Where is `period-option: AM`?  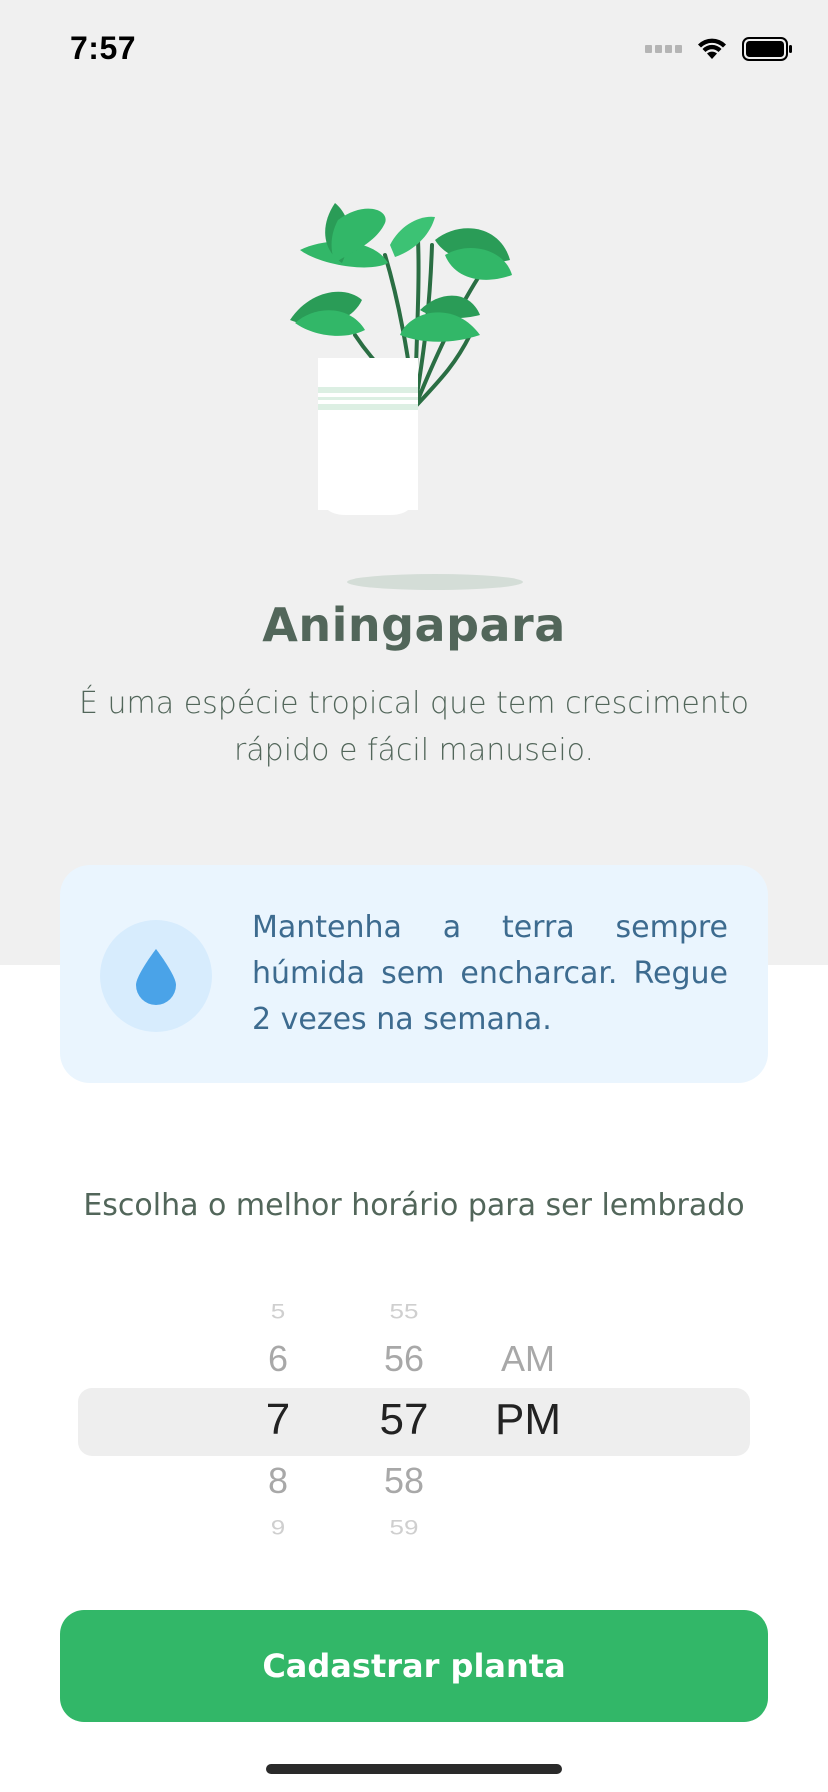 period-option: AM is located at coordinates (528, 1359).